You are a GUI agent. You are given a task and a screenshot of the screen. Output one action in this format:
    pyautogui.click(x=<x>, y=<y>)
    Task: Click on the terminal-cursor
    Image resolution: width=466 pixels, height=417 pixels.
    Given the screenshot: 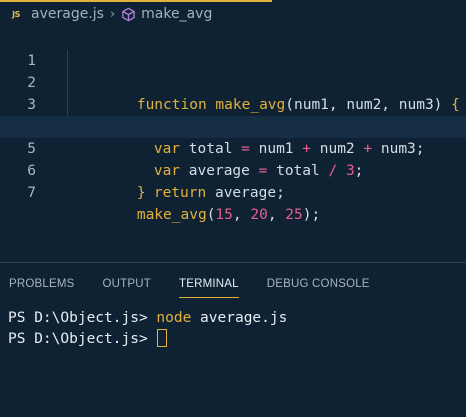 What is the action you would take?
    pyautogui.click(x=162, y=338)
    